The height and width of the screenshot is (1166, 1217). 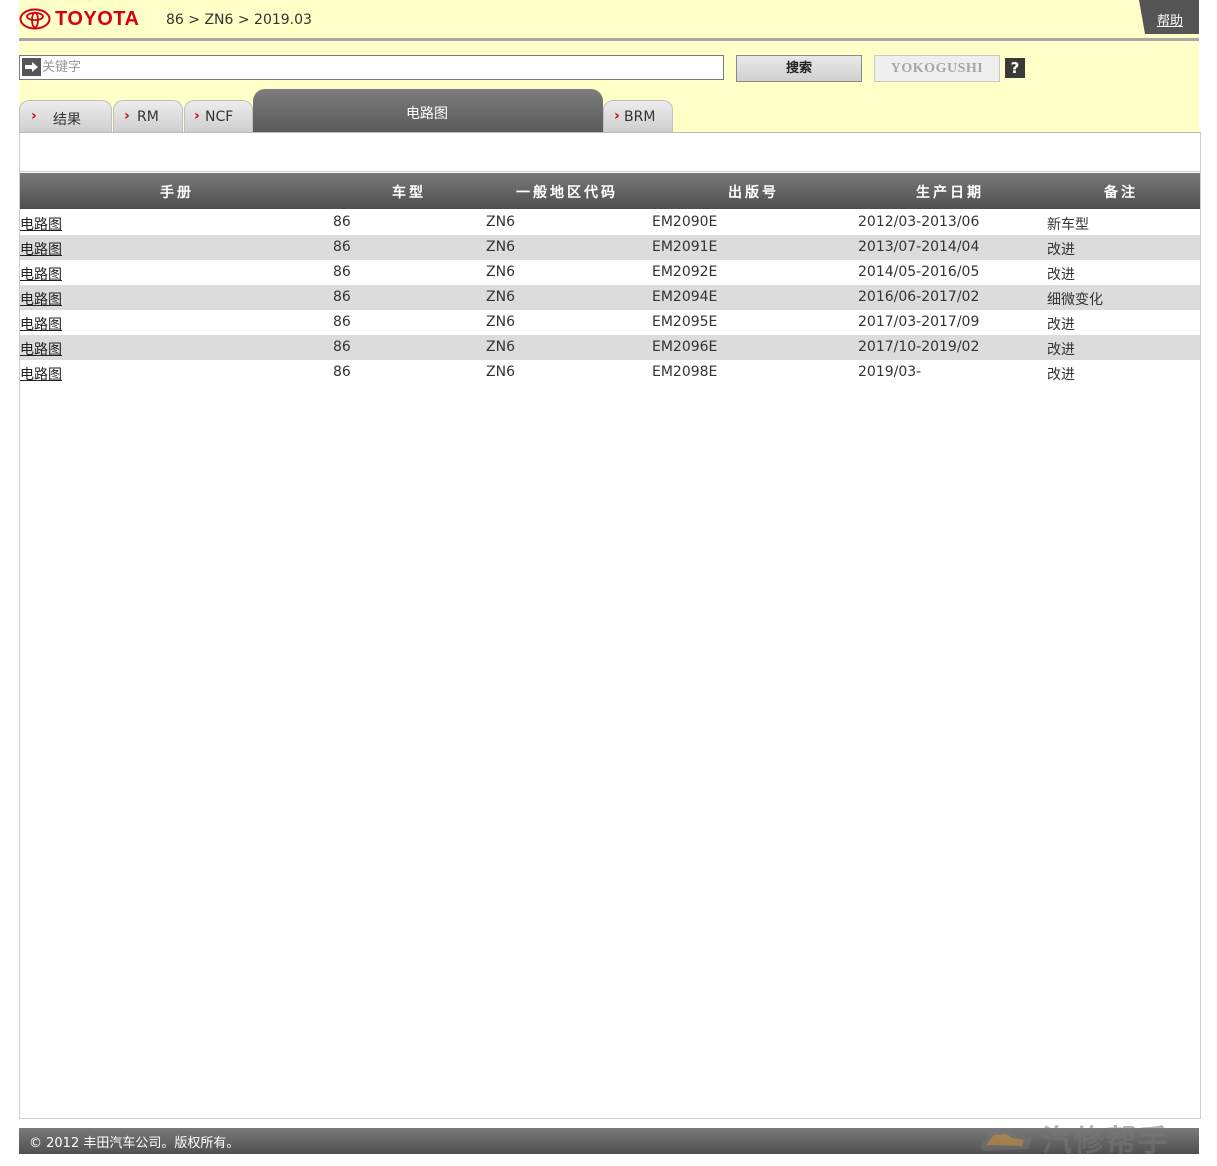 I want to click on cell-pub-no: EM2090E, so click(x=685, y=222).